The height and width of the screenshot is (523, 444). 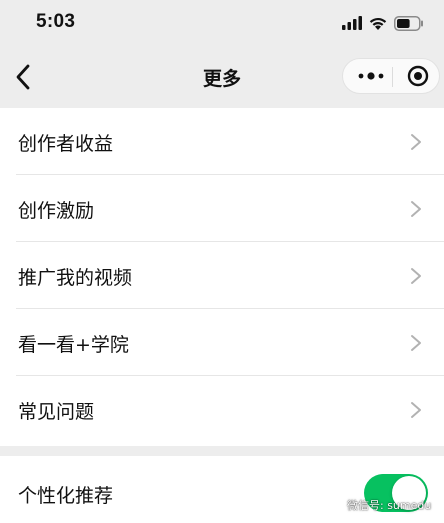 I want to click on section-gap, so click(x=222, y=451).